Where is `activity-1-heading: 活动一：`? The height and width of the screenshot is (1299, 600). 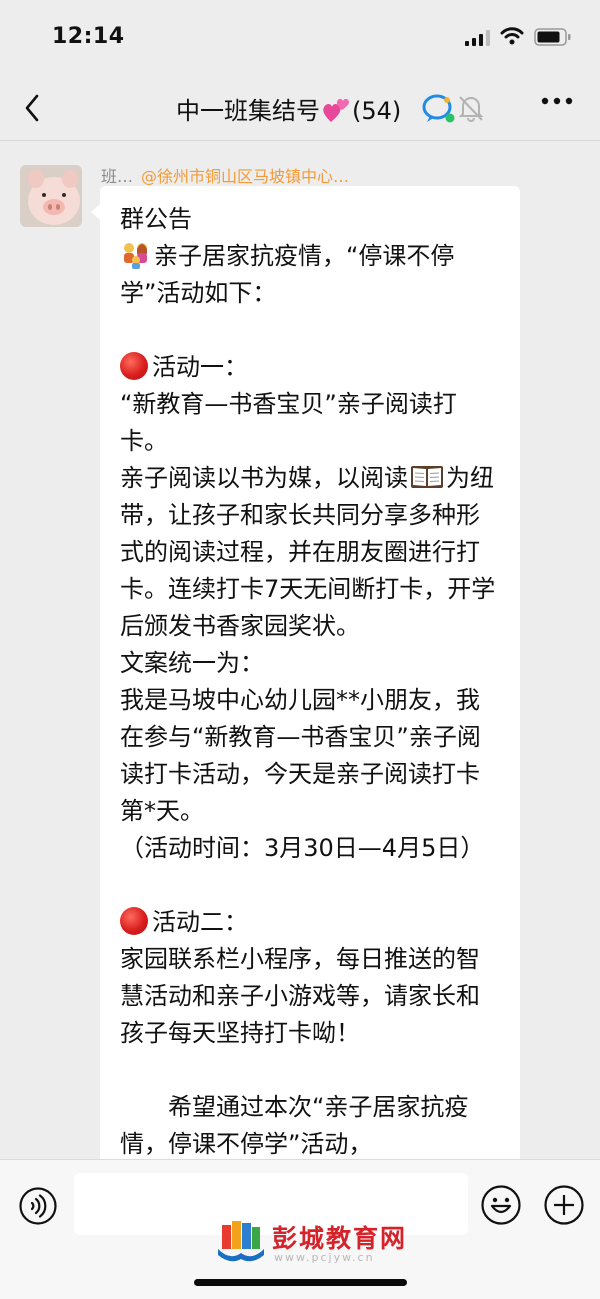 activity-1-heading: 活动一： is located at coordinates (311, 367).